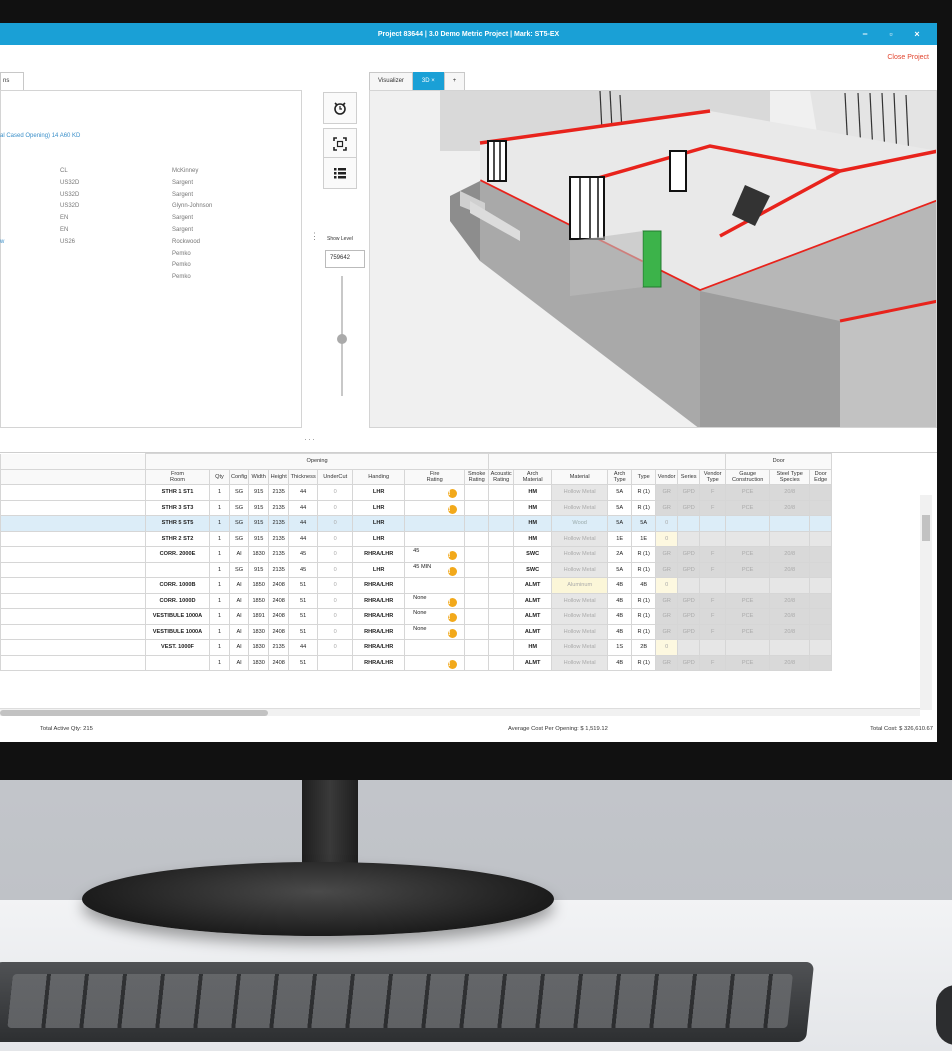 Image resolution: width=952 pixels, height=1051 pixels. I want to click on cell-gauge, so click(748, 585).